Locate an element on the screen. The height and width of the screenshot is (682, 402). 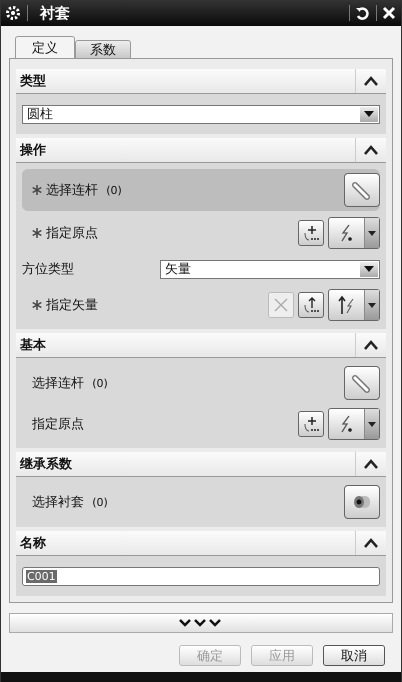
selection-label: 选择衬套 (0) is located at coordinates (70, 502).